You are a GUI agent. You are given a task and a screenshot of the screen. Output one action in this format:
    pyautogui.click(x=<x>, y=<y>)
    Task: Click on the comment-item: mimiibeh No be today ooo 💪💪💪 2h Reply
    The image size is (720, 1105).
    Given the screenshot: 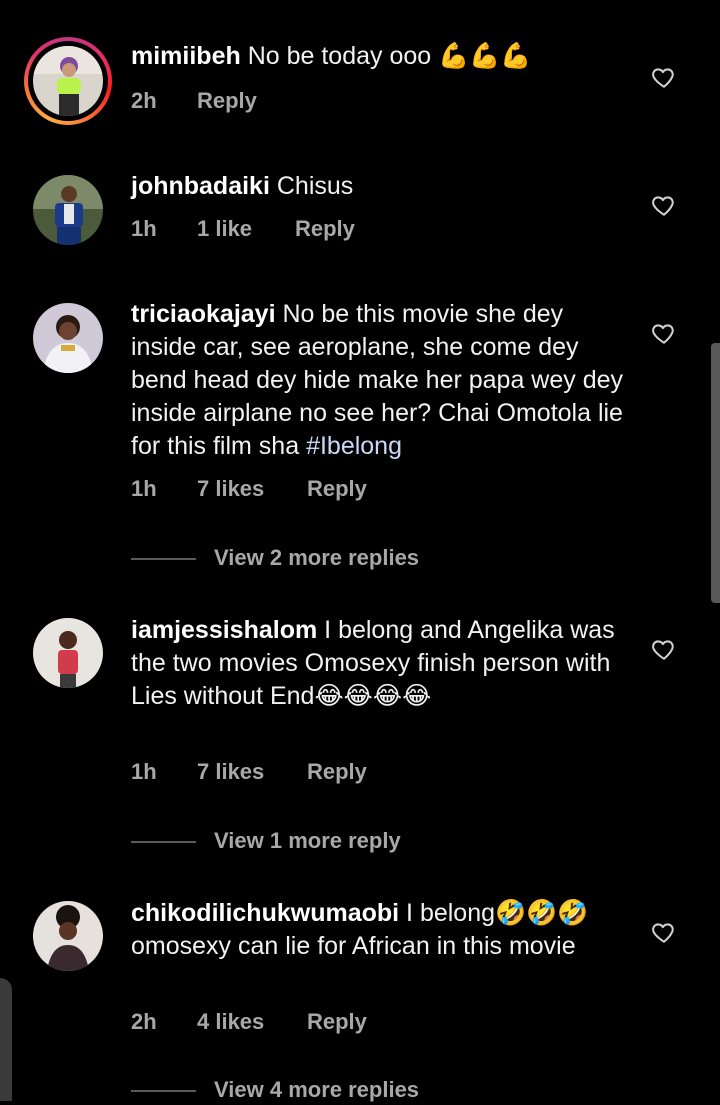 What is the action you would take?
    pyautogui.click(x=360, y=75)
    